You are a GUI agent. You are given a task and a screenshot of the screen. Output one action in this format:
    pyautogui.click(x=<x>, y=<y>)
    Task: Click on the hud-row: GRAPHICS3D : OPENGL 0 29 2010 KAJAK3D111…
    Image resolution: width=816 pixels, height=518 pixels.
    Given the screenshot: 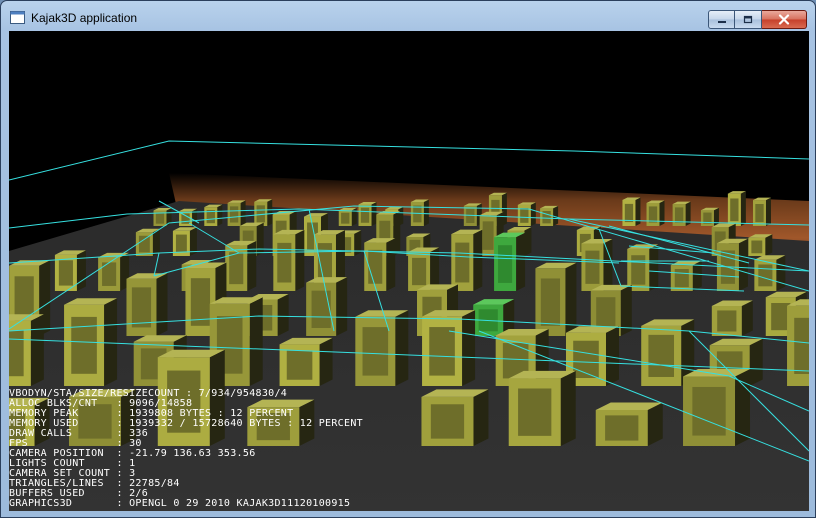 What is the action you would take?
    pyautogui.click(x=186, y=504)
    